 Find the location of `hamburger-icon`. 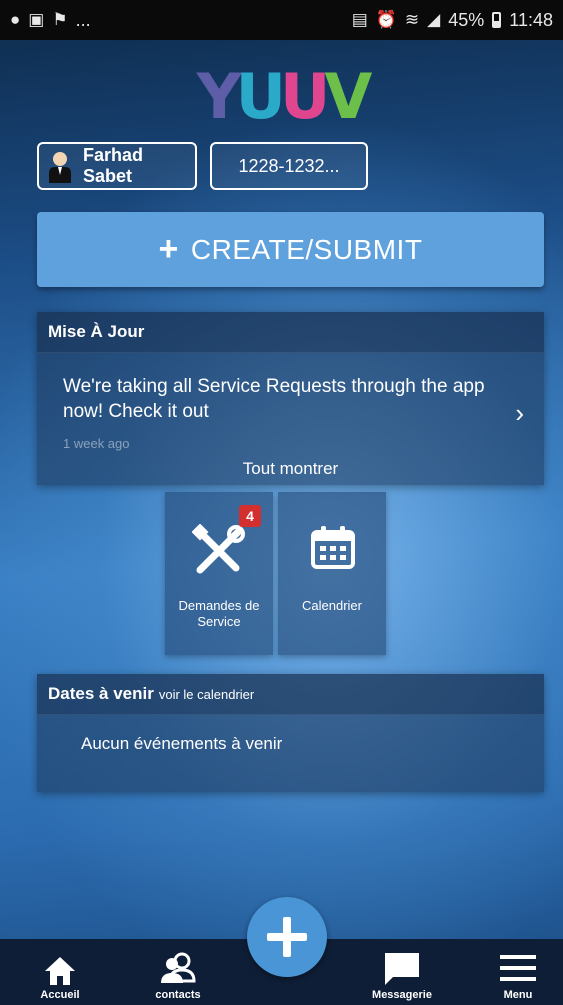

hamburger-icon is located at coordinates (518, 968).